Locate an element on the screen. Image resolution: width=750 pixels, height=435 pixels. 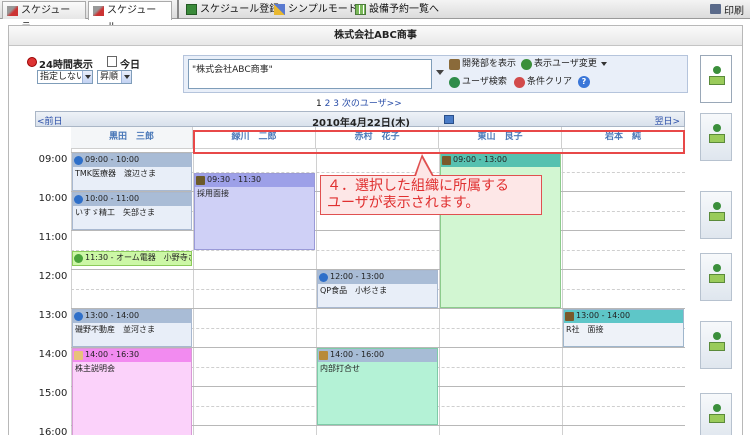
view-user-list is located at coordinates (716, 414).